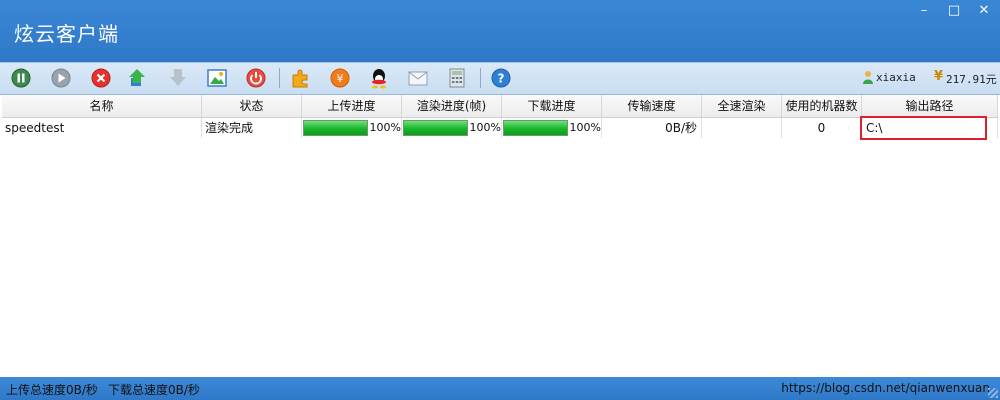 The height and width of the screenshot is (400, 1000). I want to click on download-progress-bar, so click(535, 128).